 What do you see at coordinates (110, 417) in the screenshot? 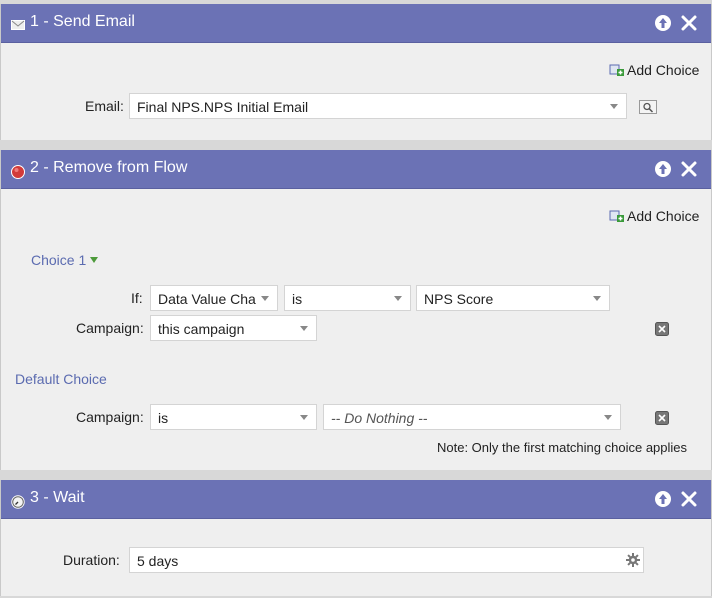
I see `default-campaign-label: Campaign:` at bounding box center [110, 417].